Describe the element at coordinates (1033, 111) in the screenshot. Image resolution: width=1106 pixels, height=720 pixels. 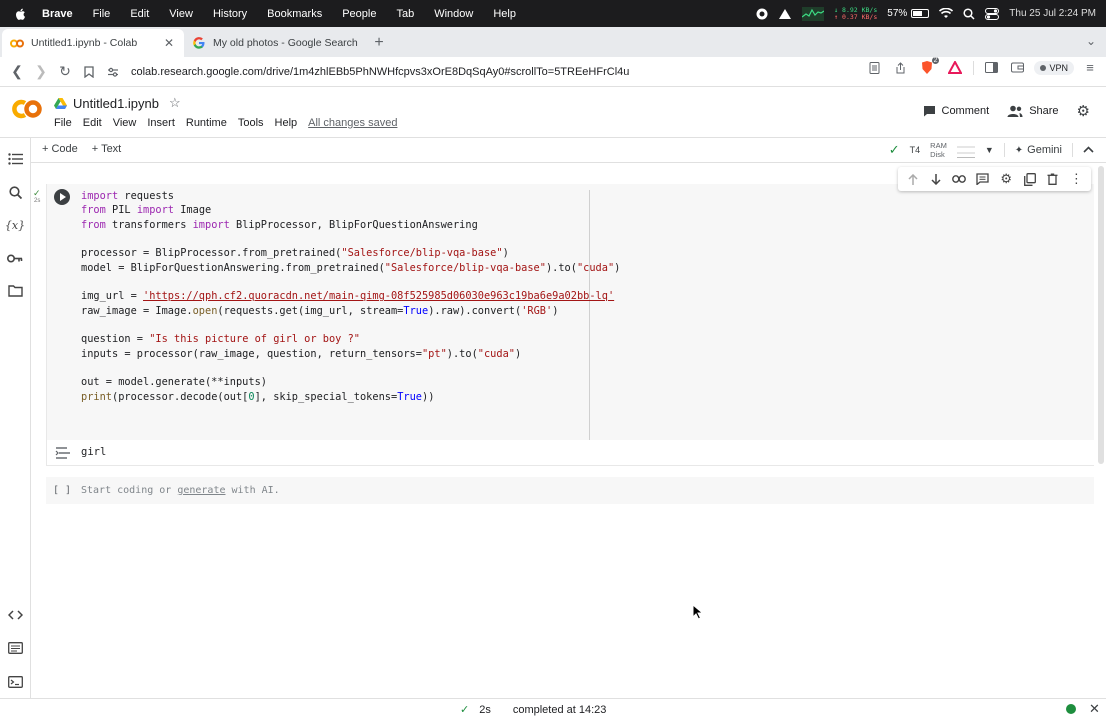
I see `share-button: Share` at that location.